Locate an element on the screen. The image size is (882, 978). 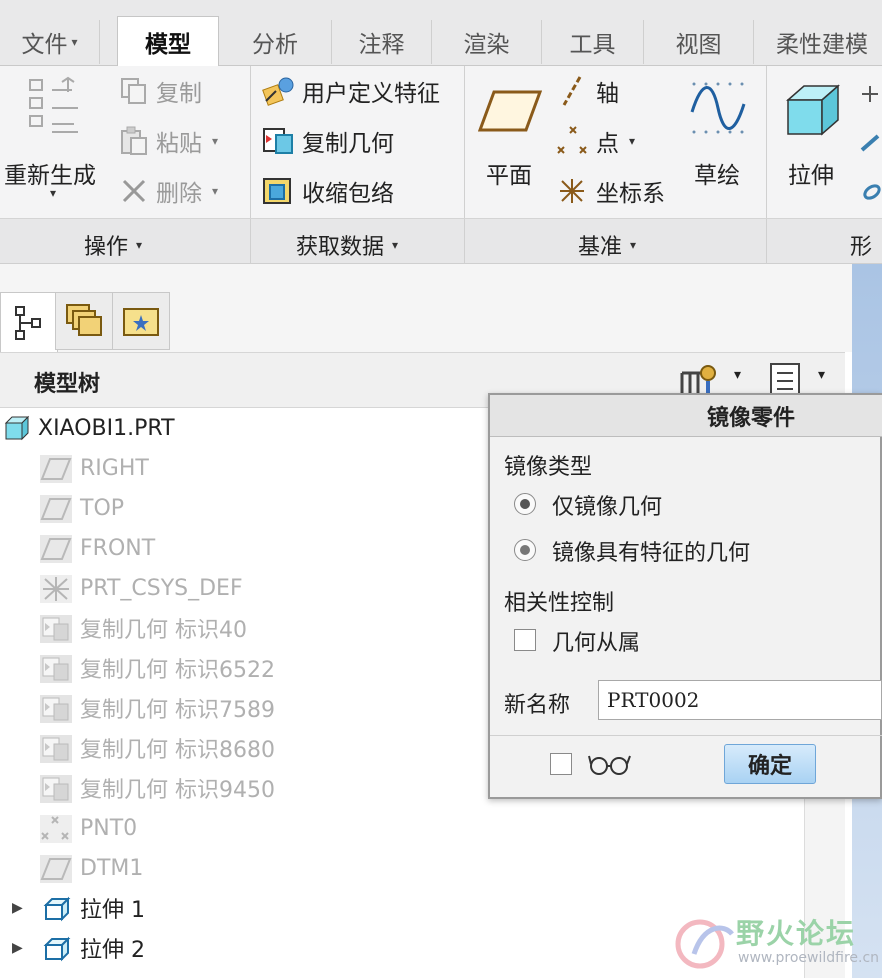
tab-flexible-modeling-label: 柔性建模 is located at coordinates (822, 45).